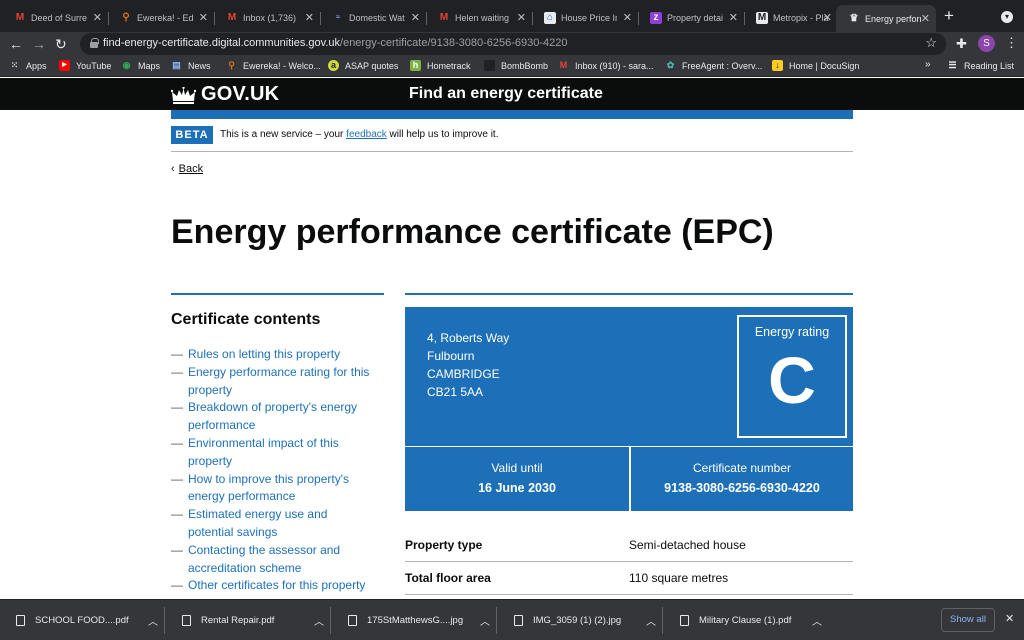  I want to click on close-downloads-icon: ✕, so click(1009, 618).